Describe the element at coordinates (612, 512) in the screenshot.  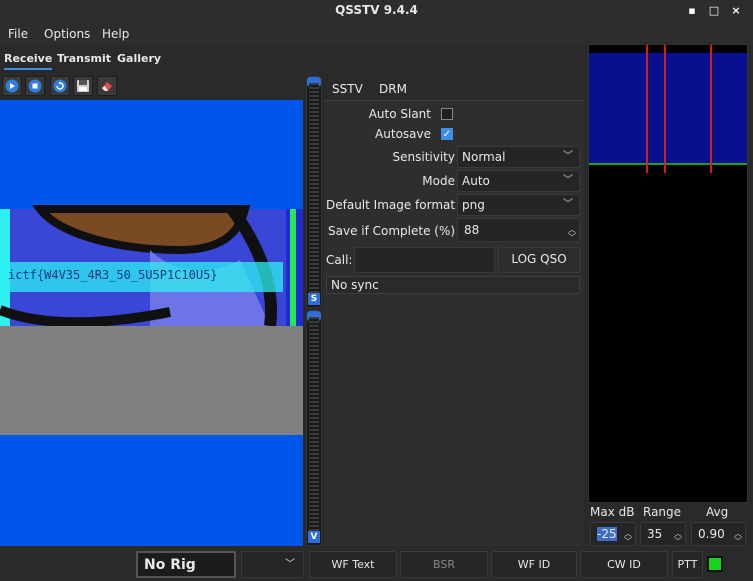
I see `max-db-label: Max dB` at that location.